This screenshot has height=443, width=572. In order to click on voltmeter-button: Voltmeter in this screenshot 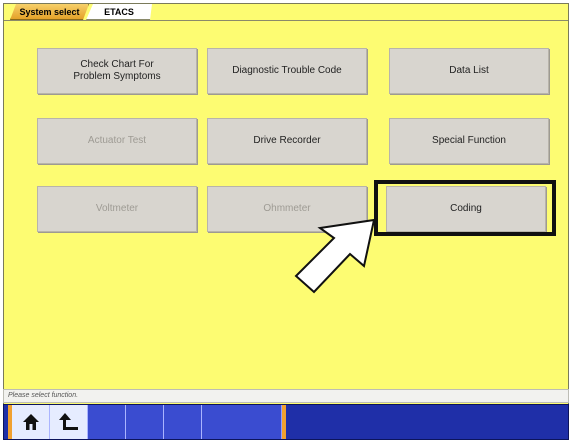, I will do `click(117, 209)`.